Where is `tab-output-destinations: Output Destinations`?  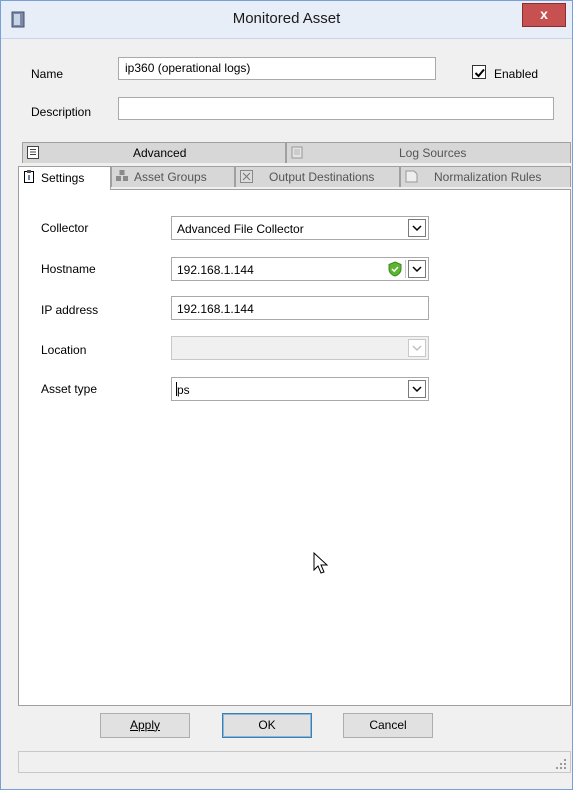 tab-output-destinations: Output Destinations is located at coordinates (317, 176).